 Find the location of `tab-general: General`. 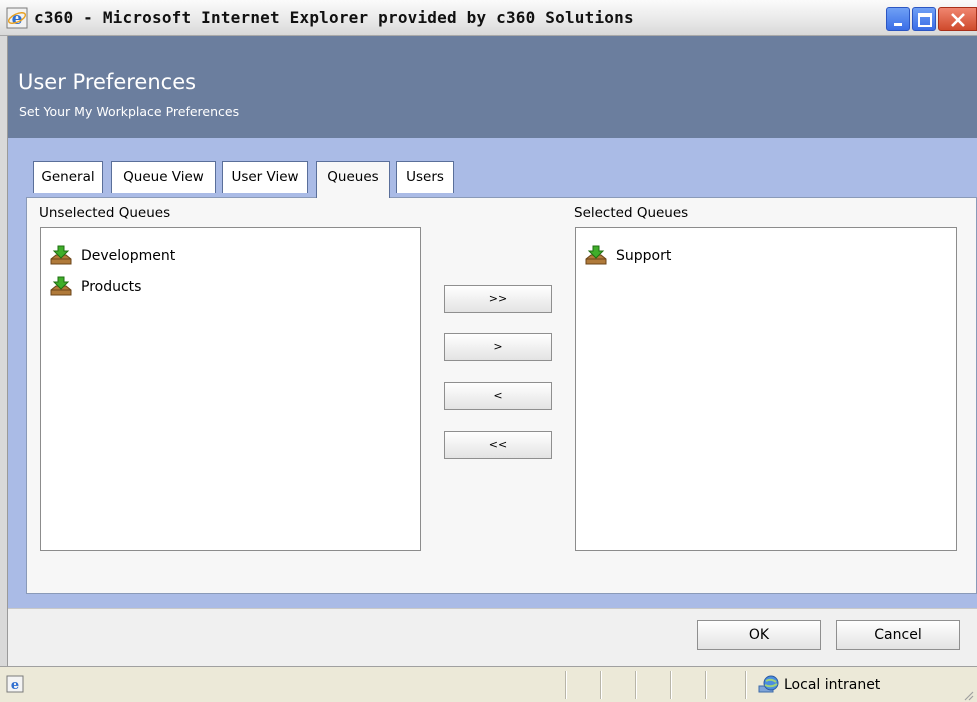

tab-general: General is located at coordinates (68, 177).